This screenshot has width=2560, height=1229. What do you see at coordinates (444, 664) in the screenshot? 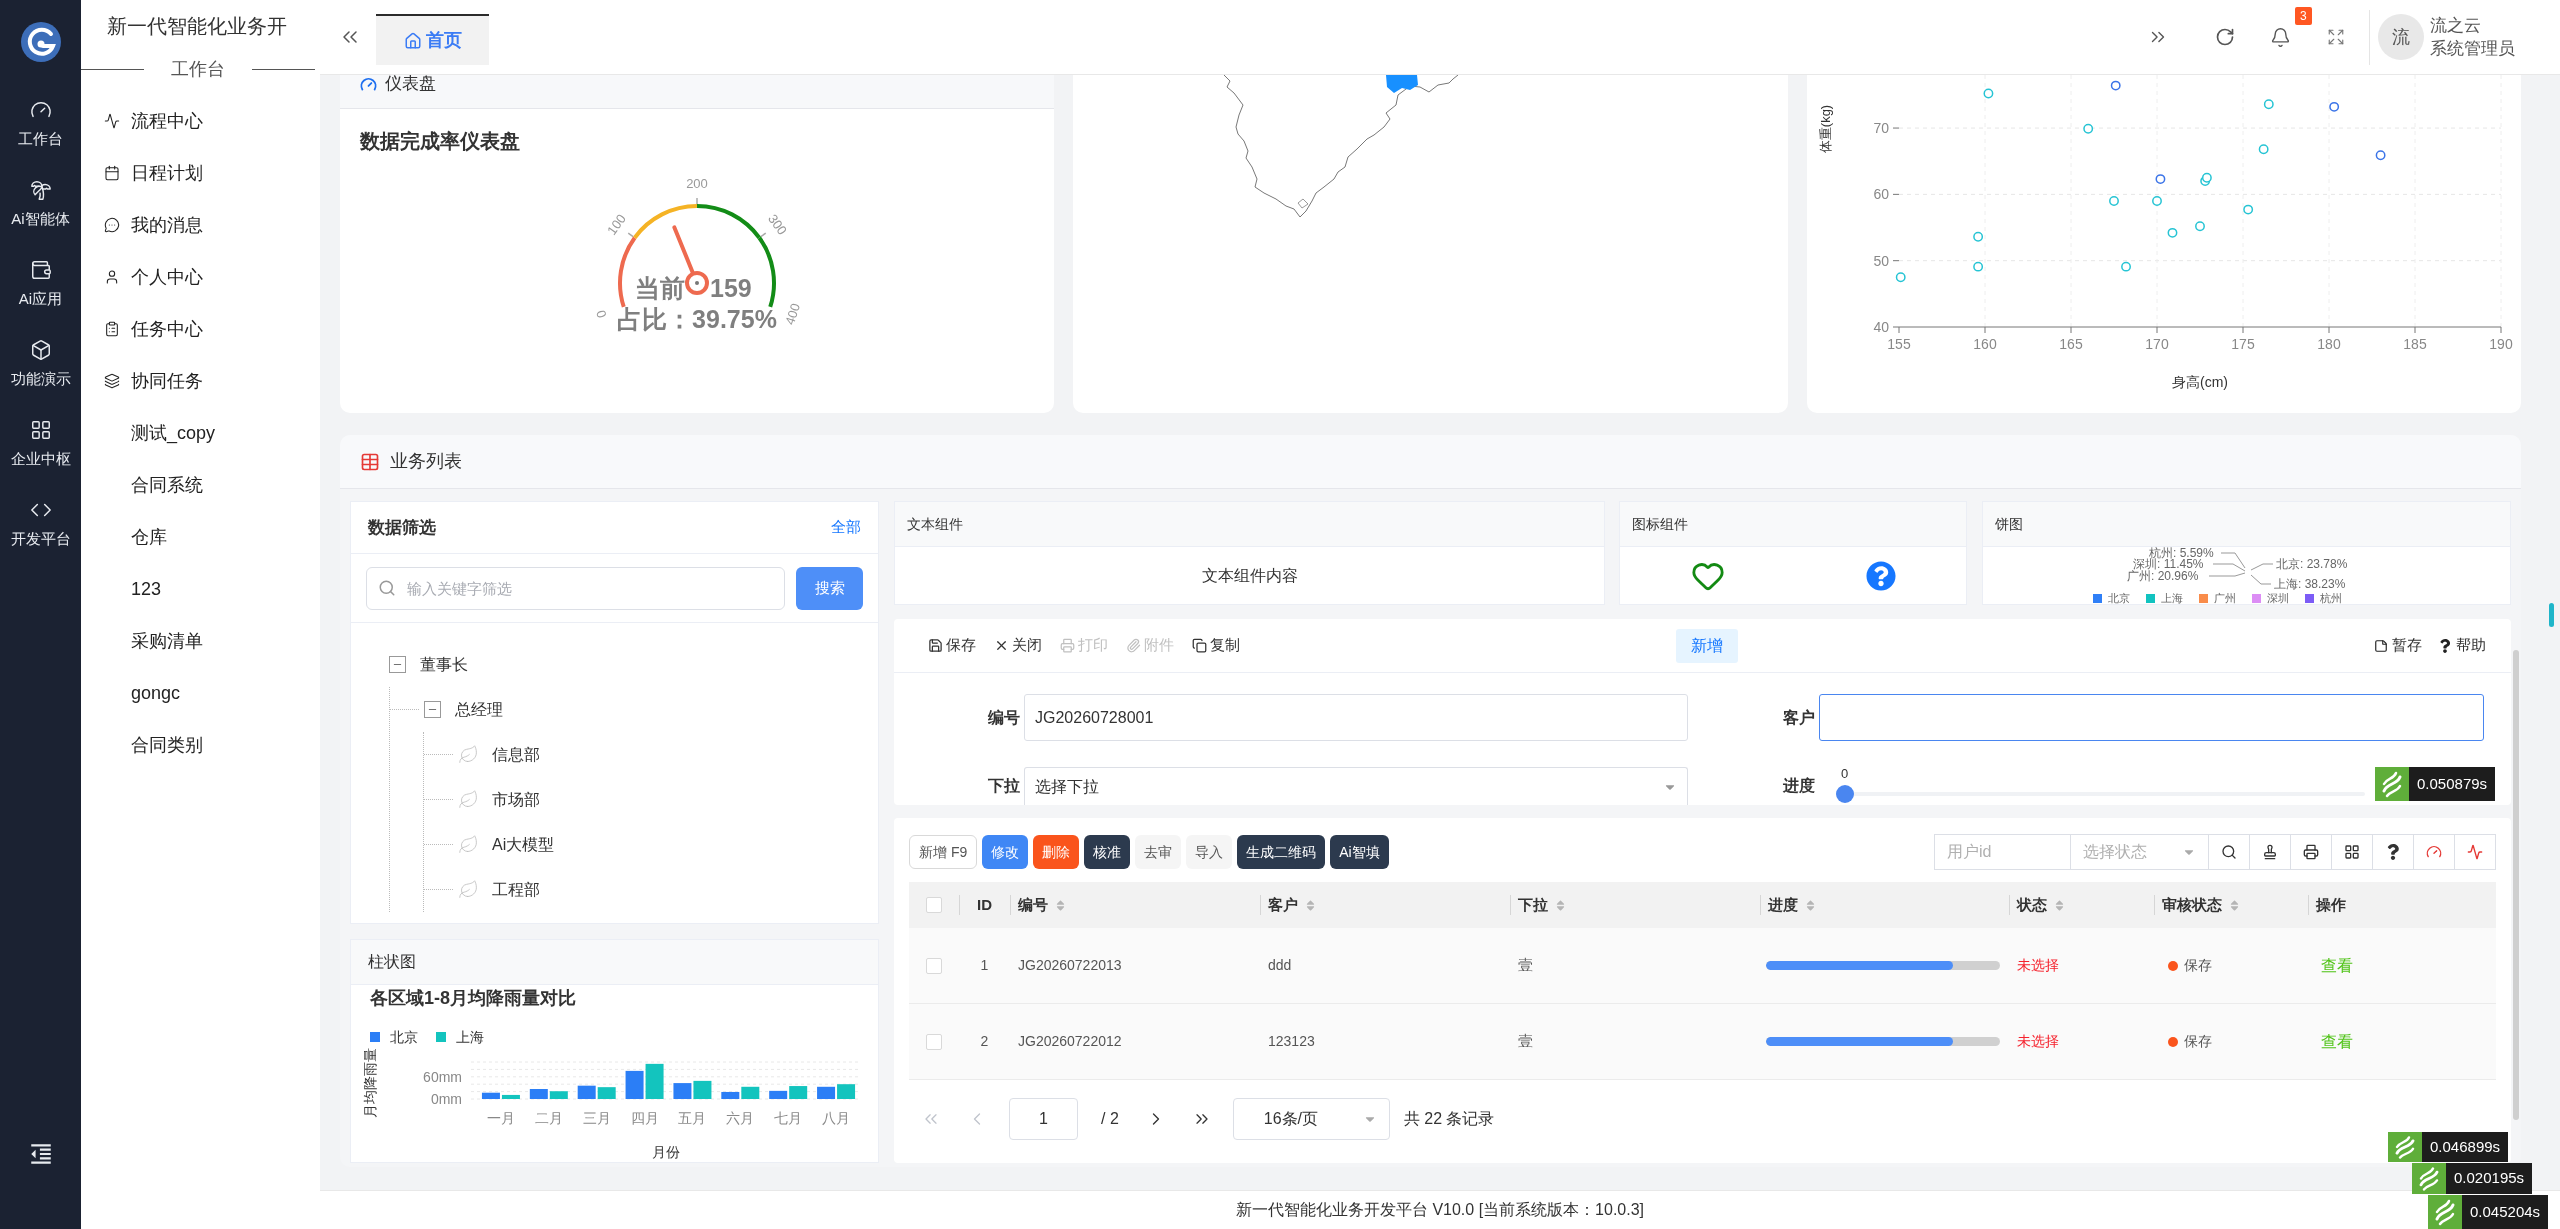
I see `tree-node: 董事长` at bounding box center [444, 664].